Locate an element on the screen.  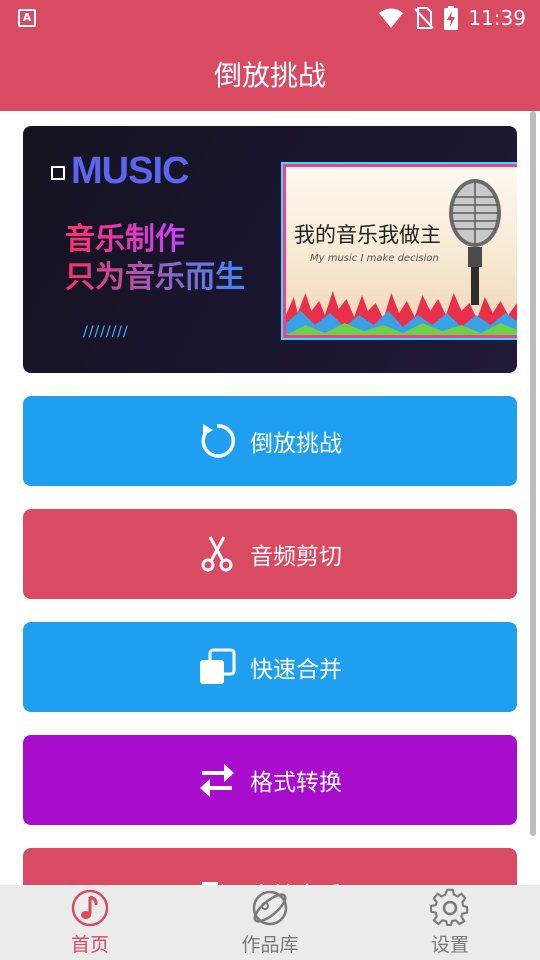
crowd-illustration is located at coordinates (401, 313).